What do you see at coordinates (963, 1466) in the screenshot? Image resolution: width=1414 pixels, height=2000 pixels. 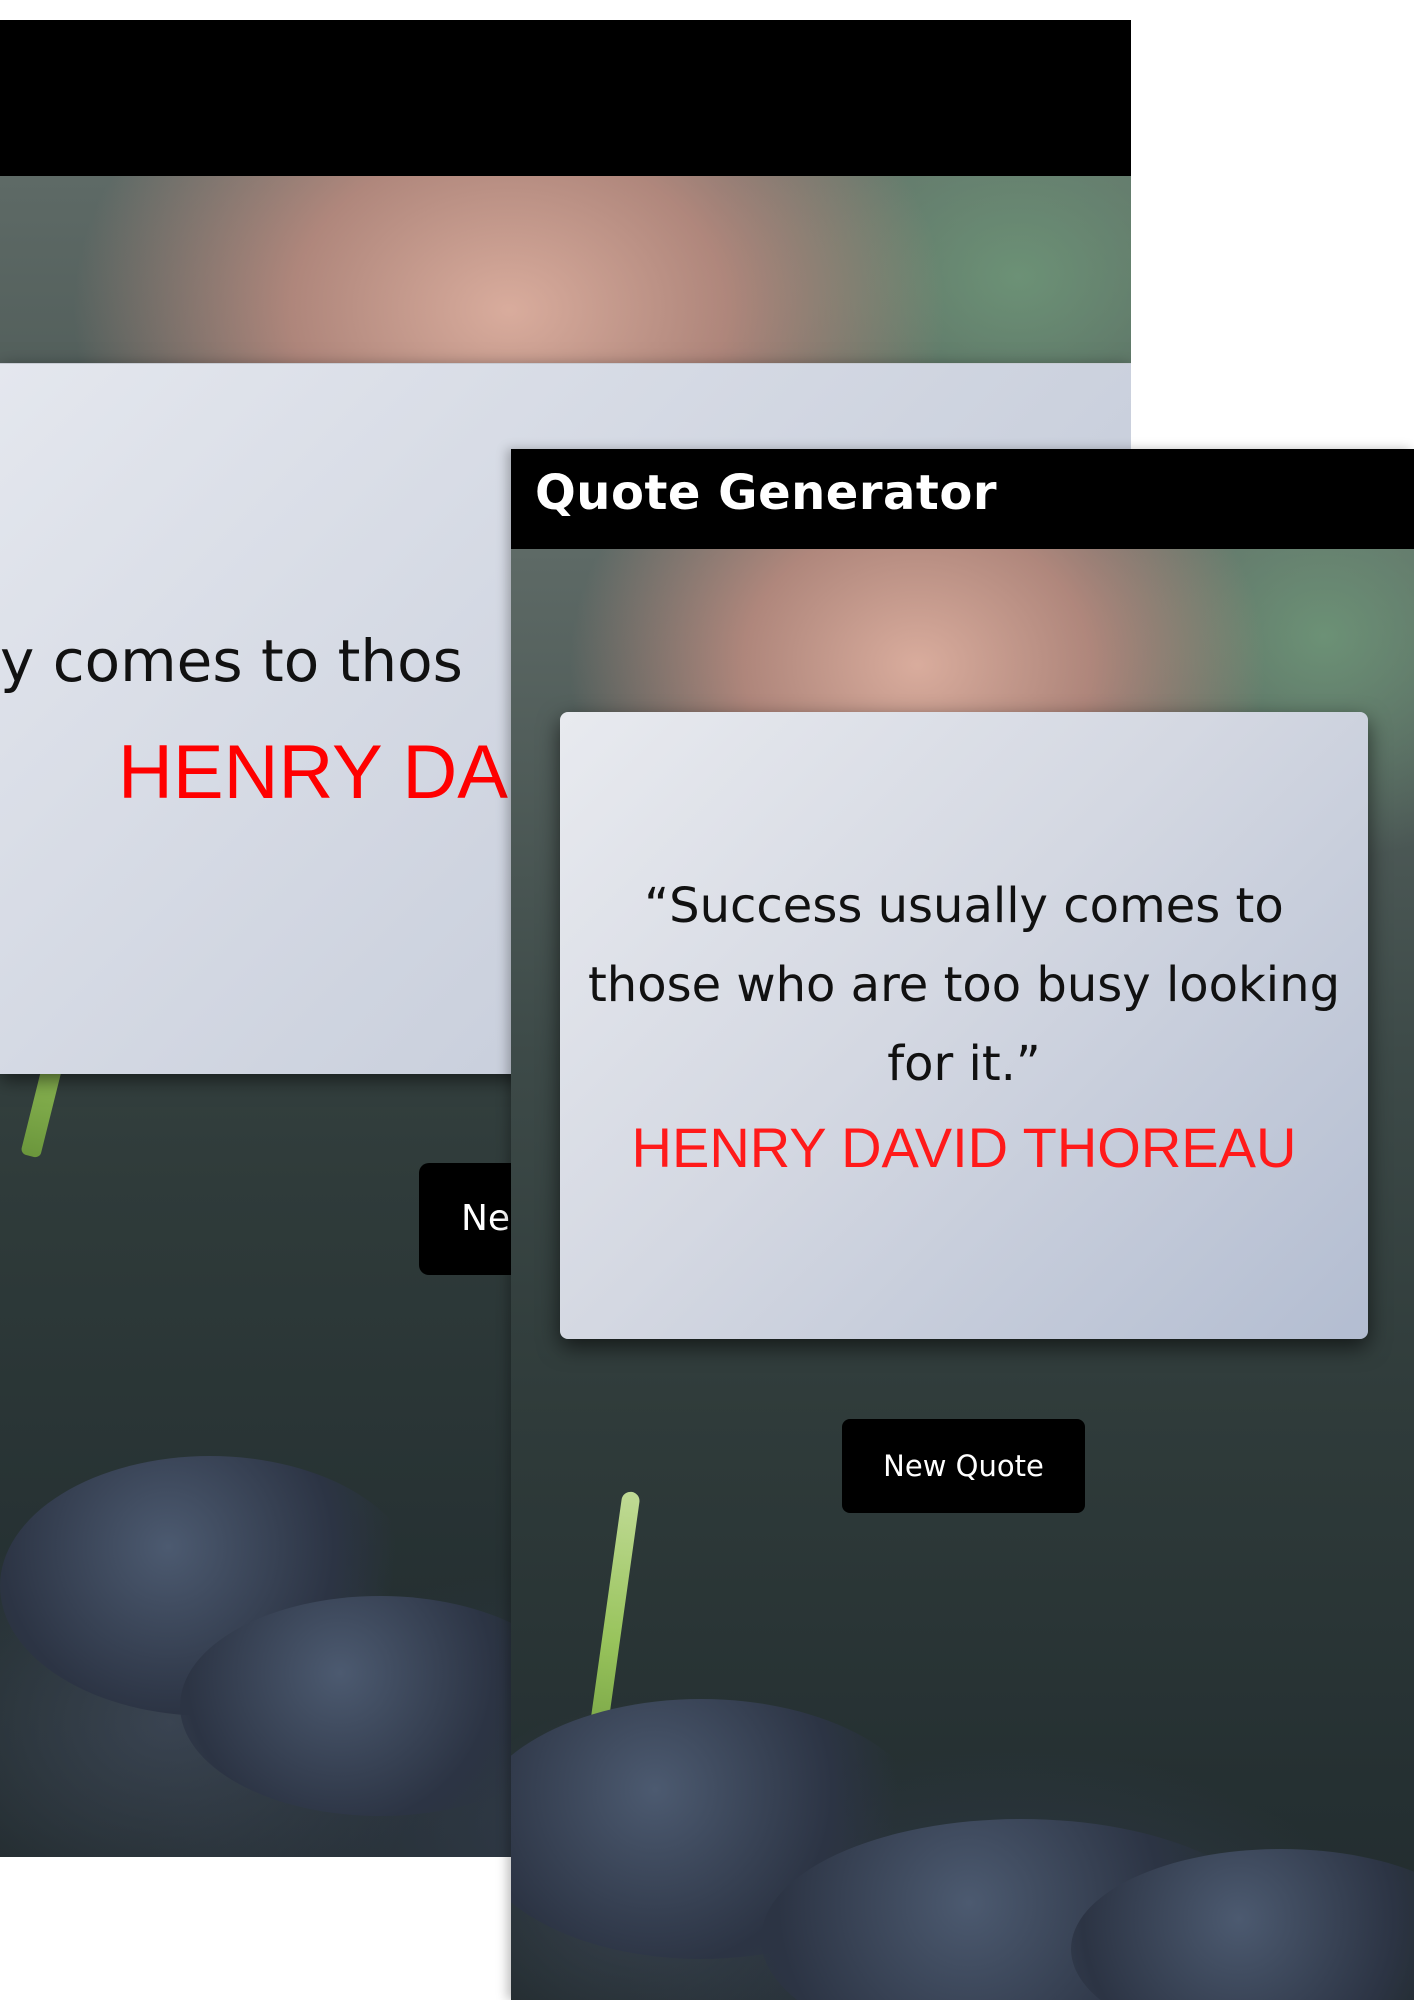 I see `new-quote-button: New Quote` at bounding box center [963, 1466].